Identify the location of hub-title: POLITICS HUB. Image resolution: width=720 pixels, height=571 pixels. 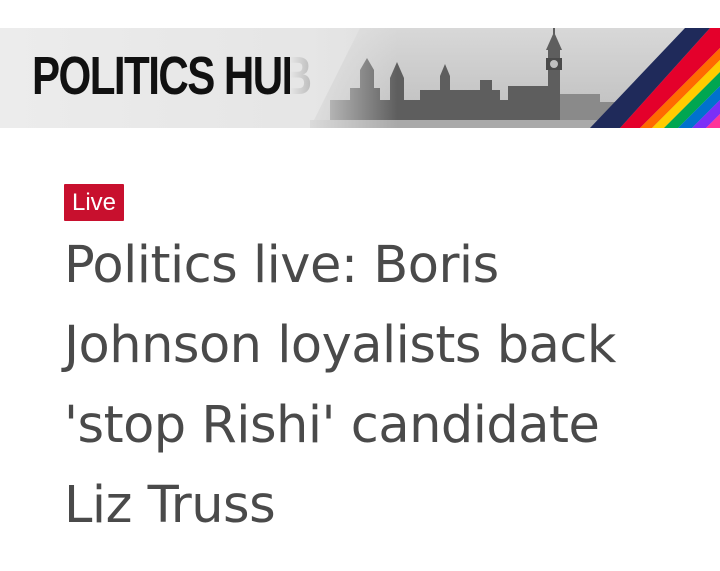
(172, 76).